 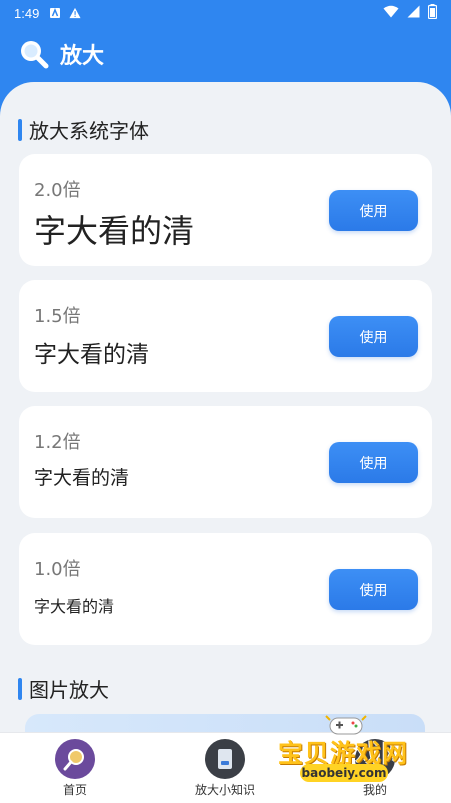 I want to click on scale-multiplier: 1.5倍, so click(x=57, y=316).